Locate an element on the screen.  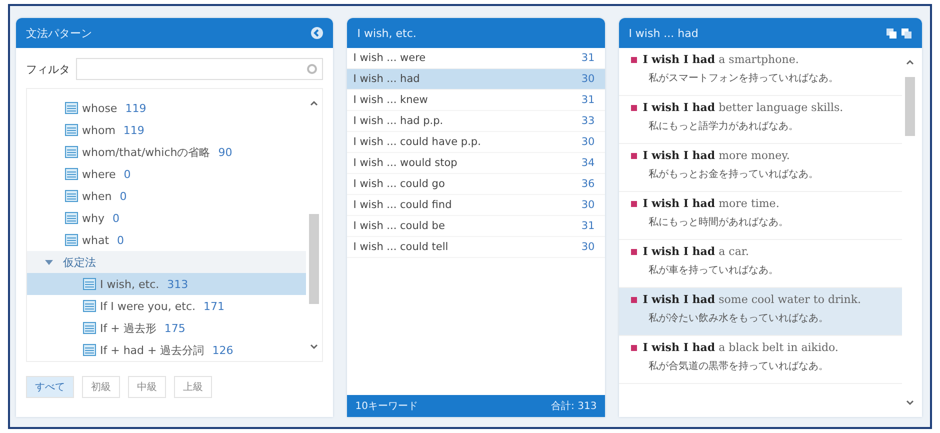
filter-field is located at coordinates (200, 69).